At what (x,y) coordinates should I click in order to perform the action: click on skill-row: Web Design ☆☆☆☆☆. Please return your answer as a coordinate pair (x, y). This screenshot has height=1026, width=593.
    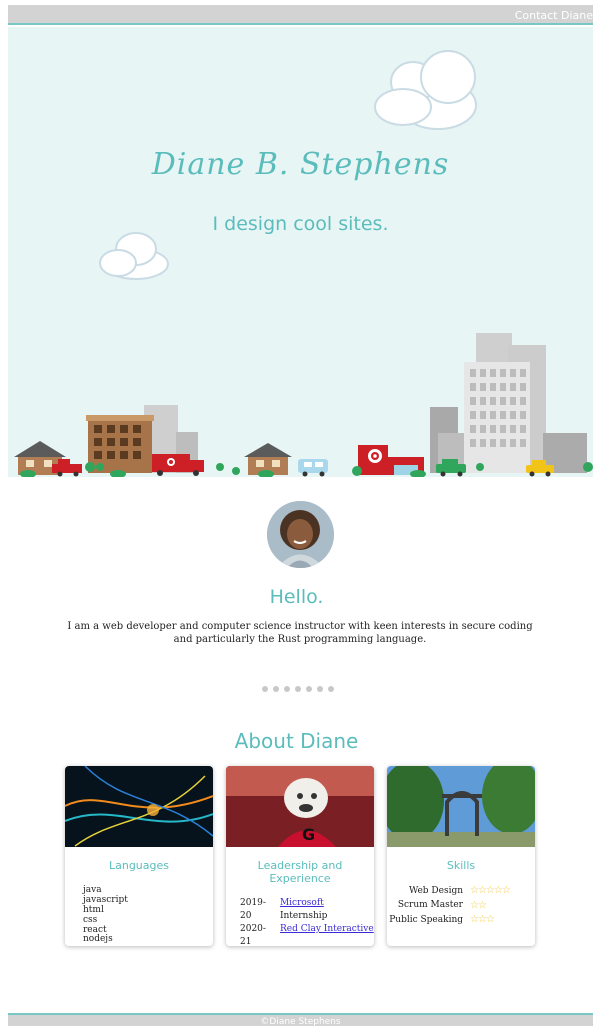
    Looking at the image, I should click on (461, 891).